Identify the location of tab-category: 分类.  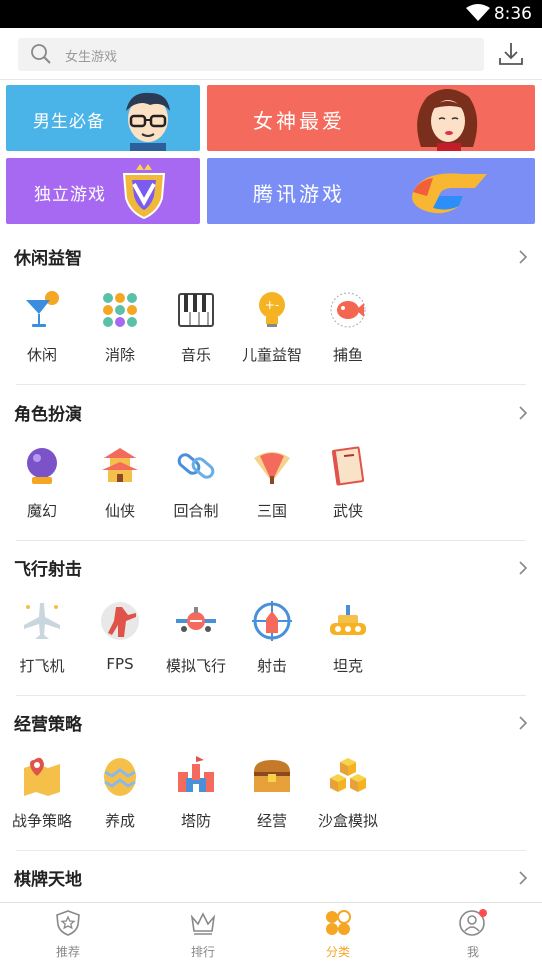
(338, 934).